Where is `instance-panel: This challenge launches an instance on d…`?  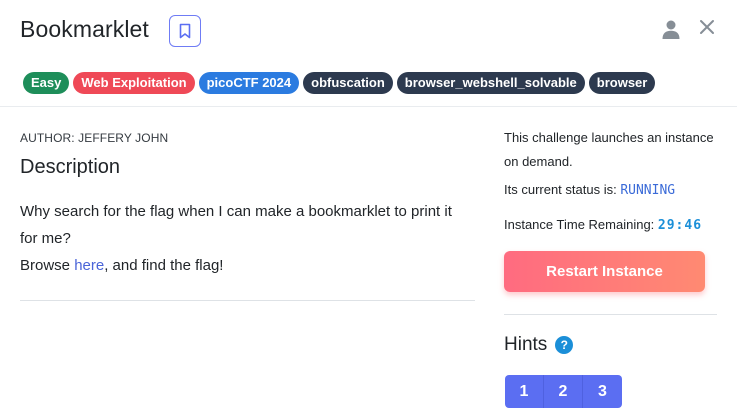
instance-panel: This challenge launches an instance on d… is located at coordinates (611, 182).